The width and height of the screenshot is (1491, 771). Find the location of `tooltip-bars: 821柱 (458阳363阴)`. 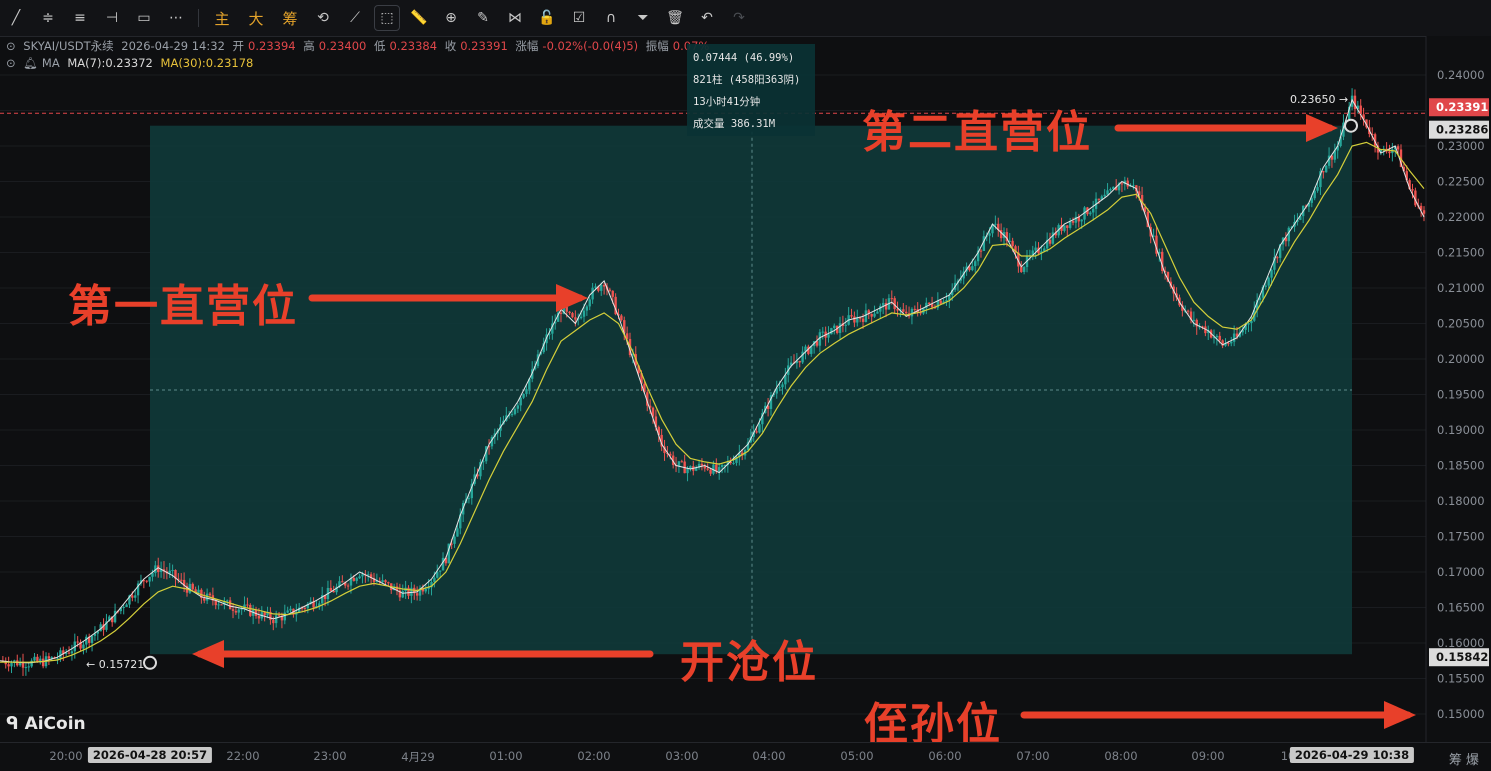

tooltip-bars: 821柱 (458阳363阴) is located at coordinates (747, 80).